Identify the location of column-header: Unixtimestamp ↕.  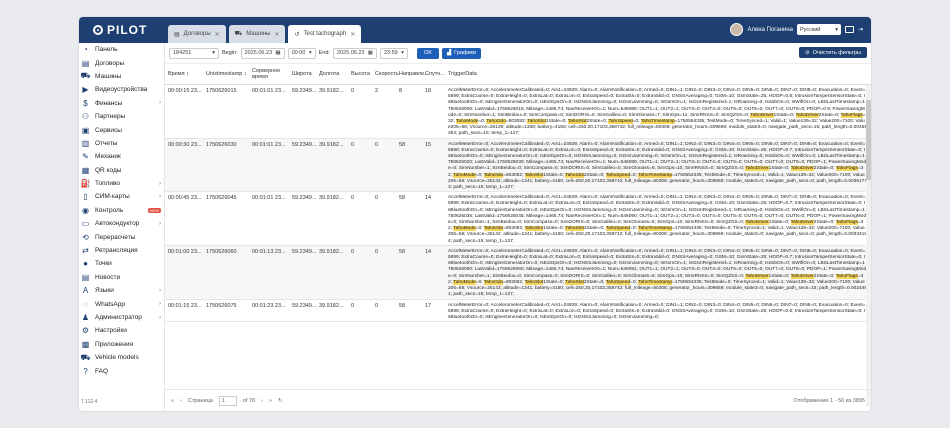
(226, 74).